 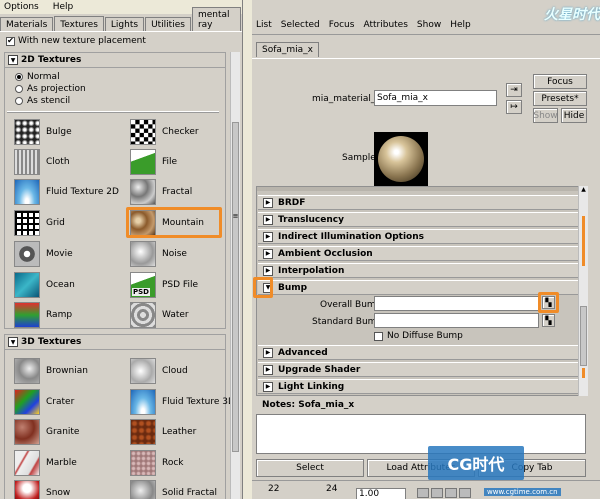 What do you see at coordinates (64, 431) in the screenshot?
I see `texture-granite: Granite` at bounding box center [64, 431].